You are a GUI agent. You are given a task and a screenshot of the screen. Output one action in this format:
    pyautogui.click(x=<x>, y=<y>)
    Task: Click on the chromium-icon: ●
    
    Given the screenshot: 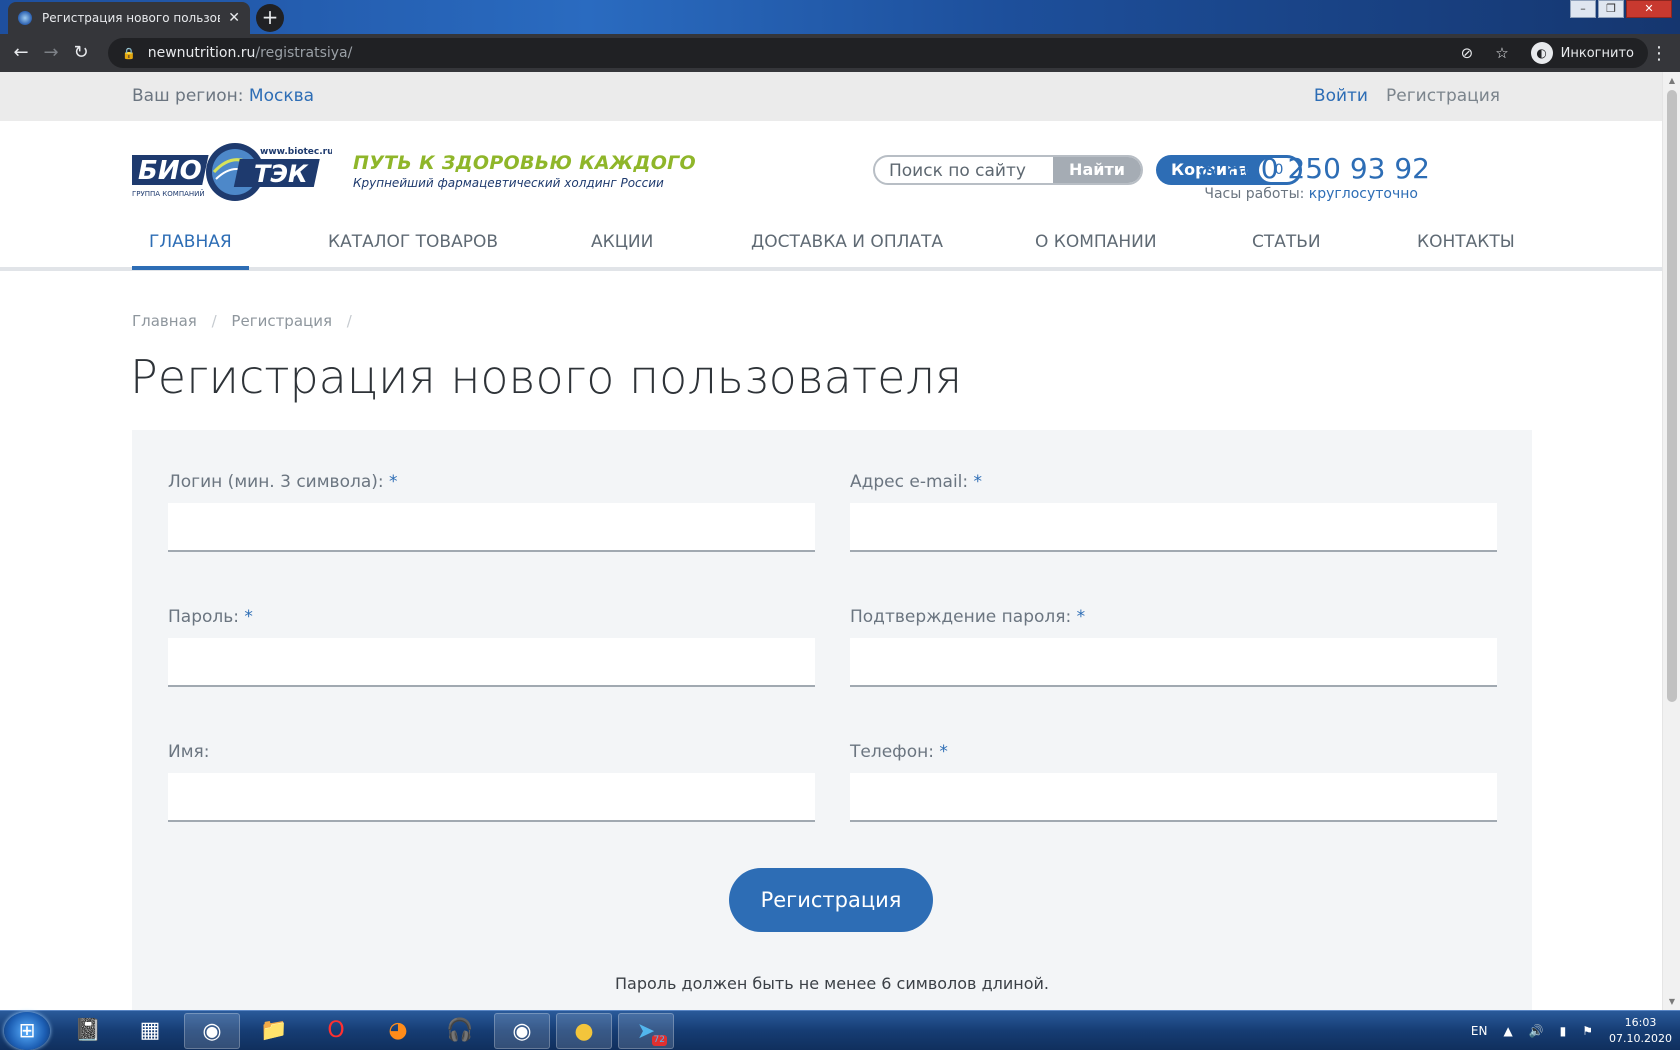 What is the action you would take?
    pyautogui.click(x=584, y=1031)
    